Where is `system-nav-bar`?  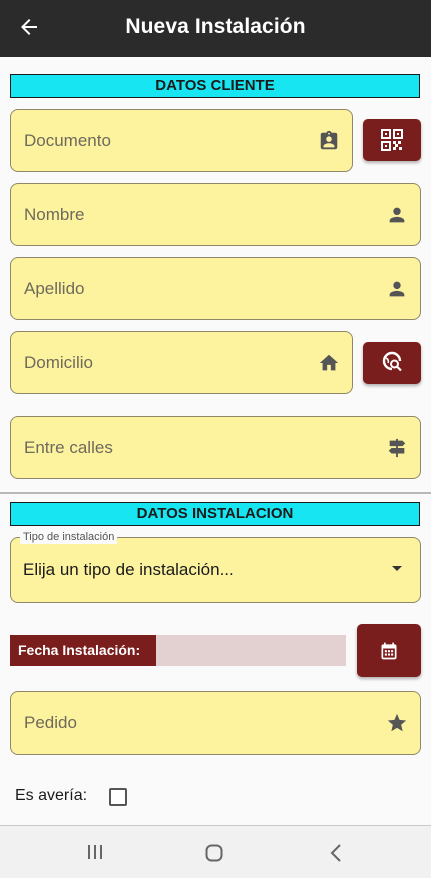 system-nav-bar is located at coordinates (215, 851).